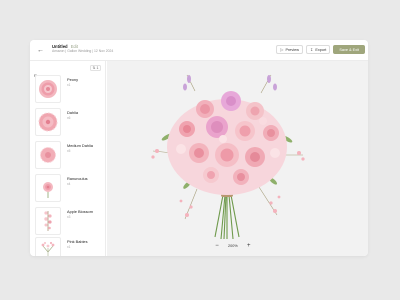 The height and width of the screenshot is (300, 400). What do you see at coordinates (69, 217) in the screenshot?
I see `flower-quantity: x3` at bounding box center [69, 217].